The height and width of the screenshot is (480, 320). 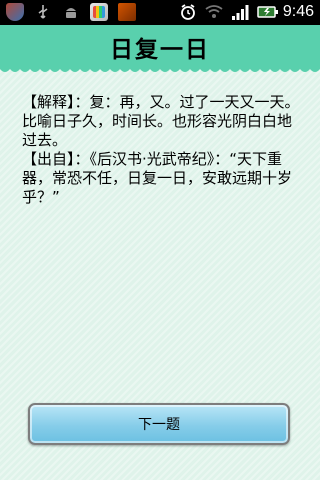 I want to click on android-debug-icon, so click(x=71, y=12).